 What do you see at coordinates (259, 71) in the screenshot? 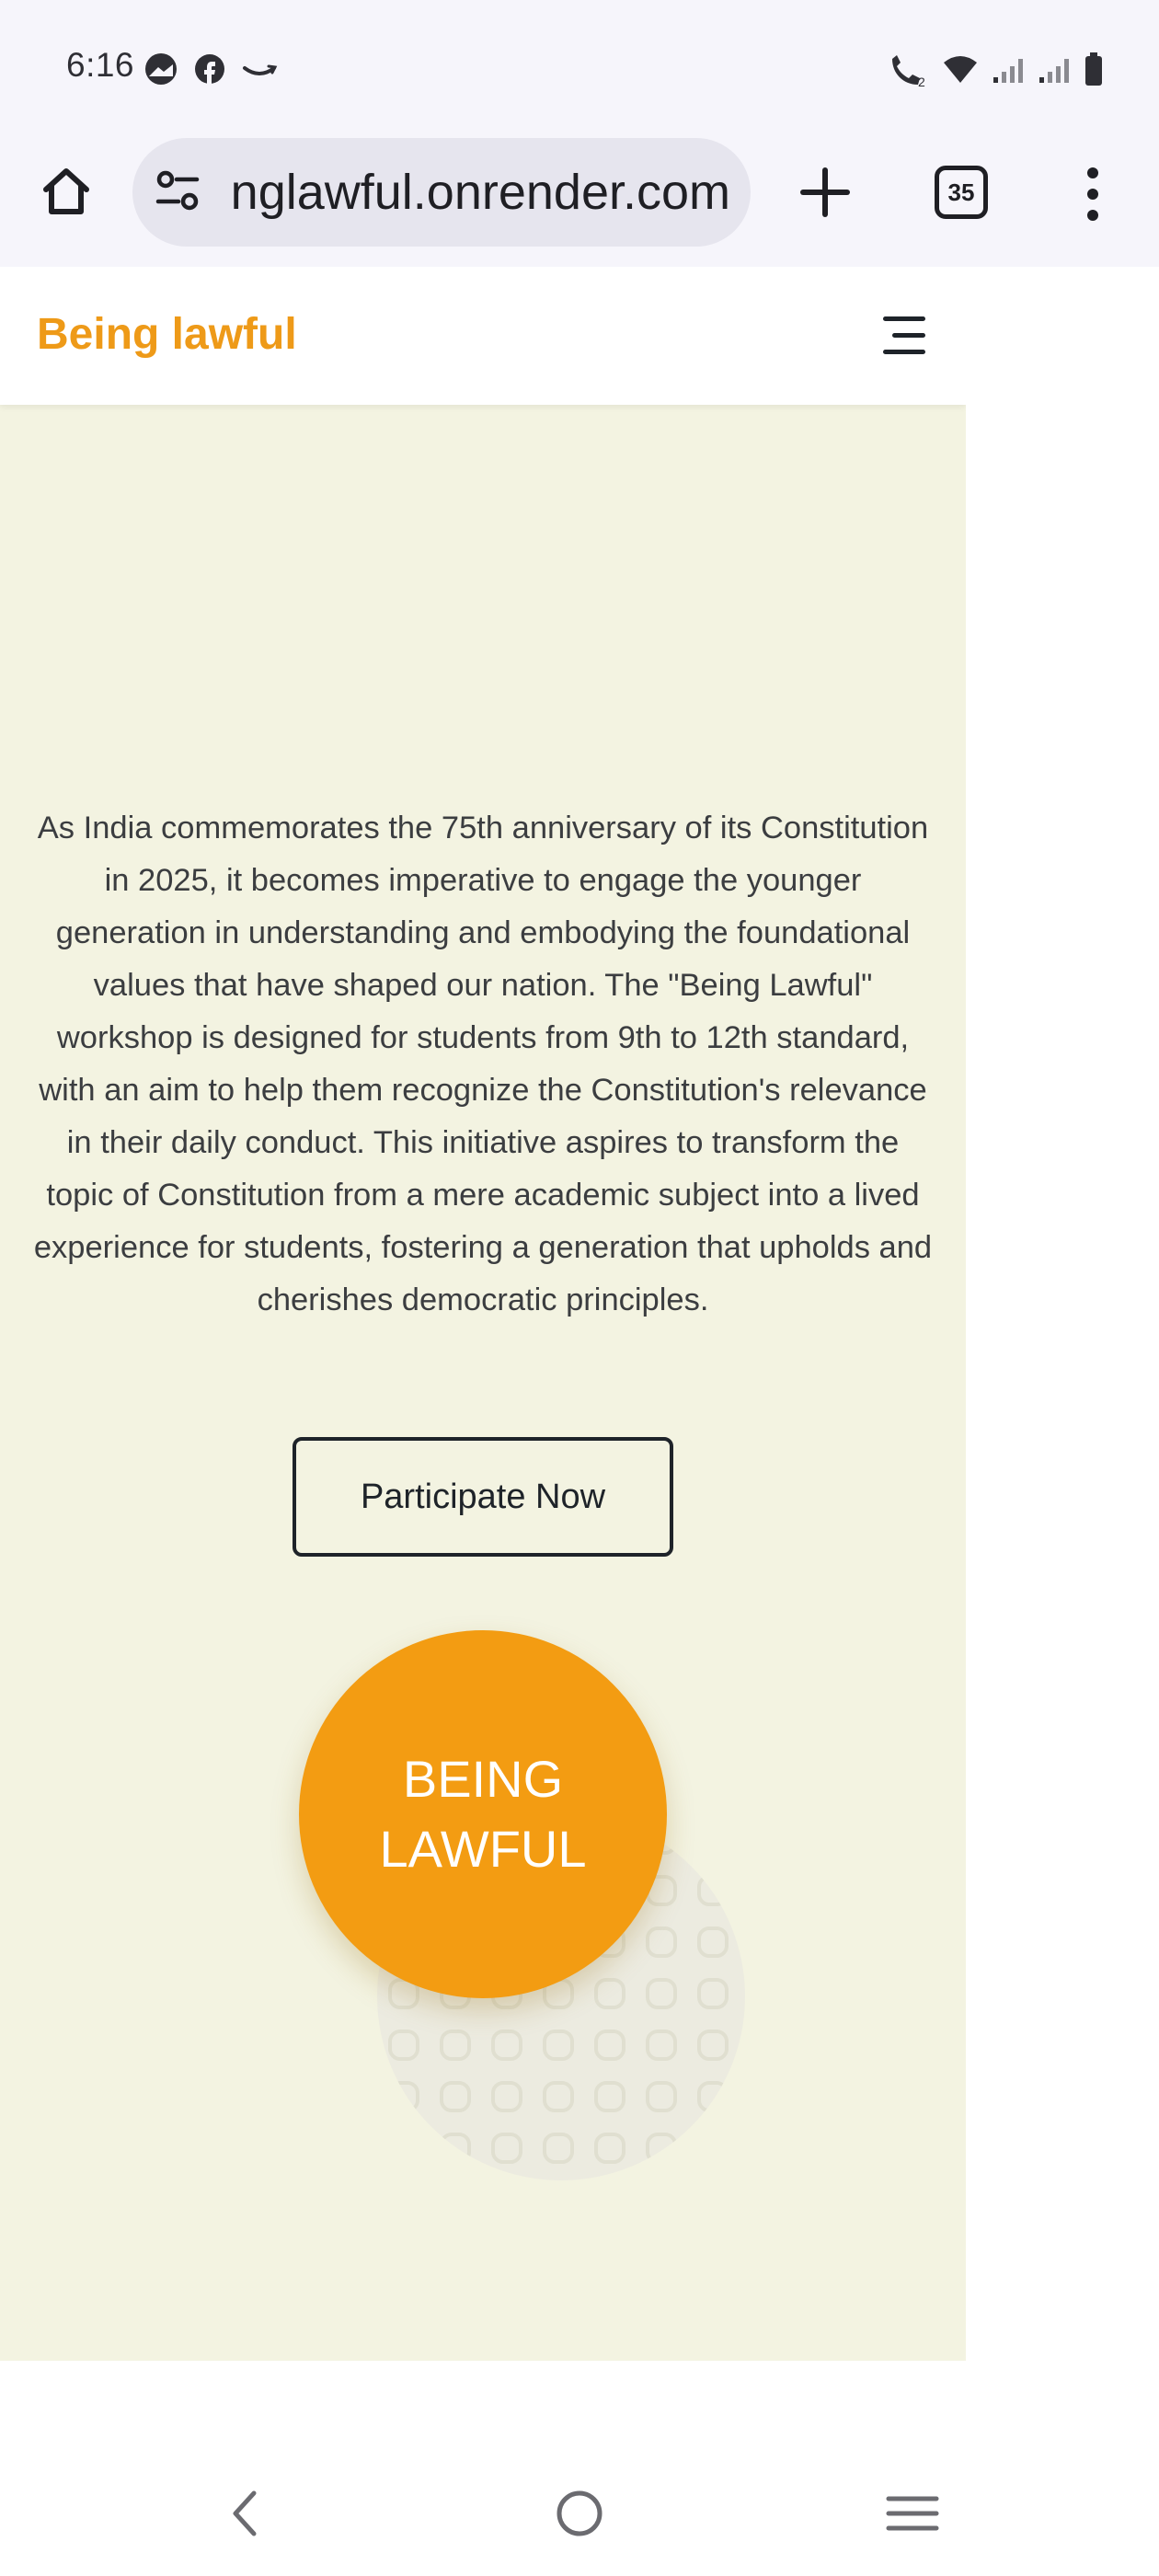
I see `amazon-icon` at bounding box center [259, 71].